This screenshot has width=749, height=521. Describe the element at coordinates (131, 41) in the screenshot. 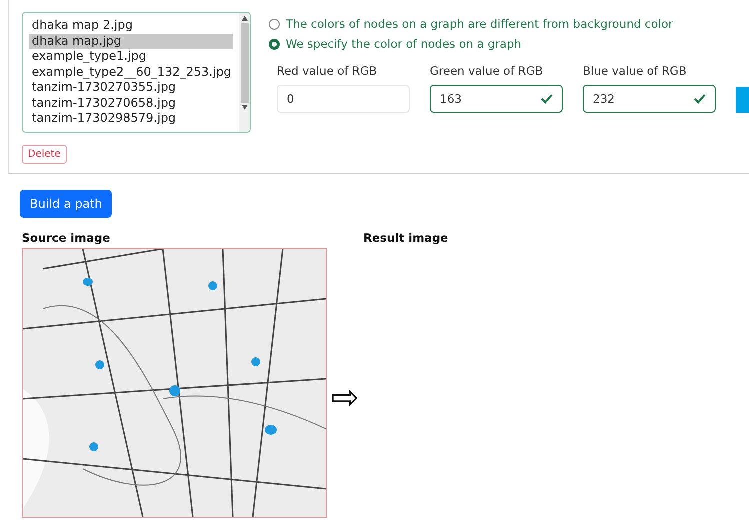

I see `file-list-item: dhaka map.jpg` at that location.